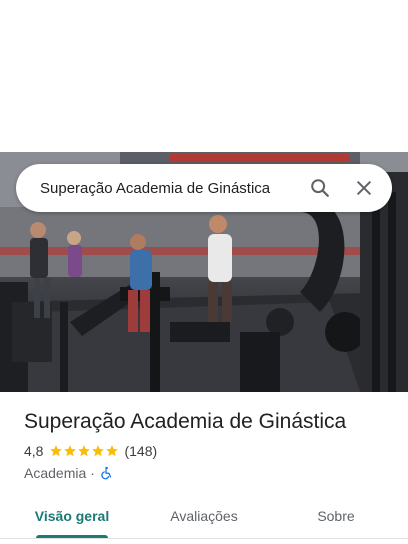 This screenshot has height=544, width=408. What do you see at coordinates (34, 451) in the screenshot?
I see `rating-value: 4,8` at bounding box center [34, 451].